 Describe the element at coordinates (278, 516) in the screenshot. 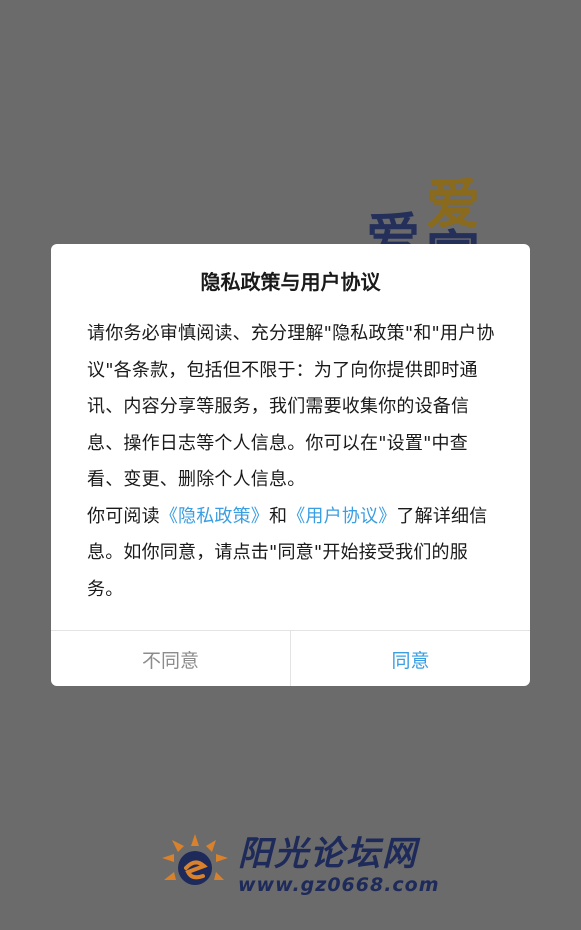

I see `paragraph-2-and: 和` at that location.